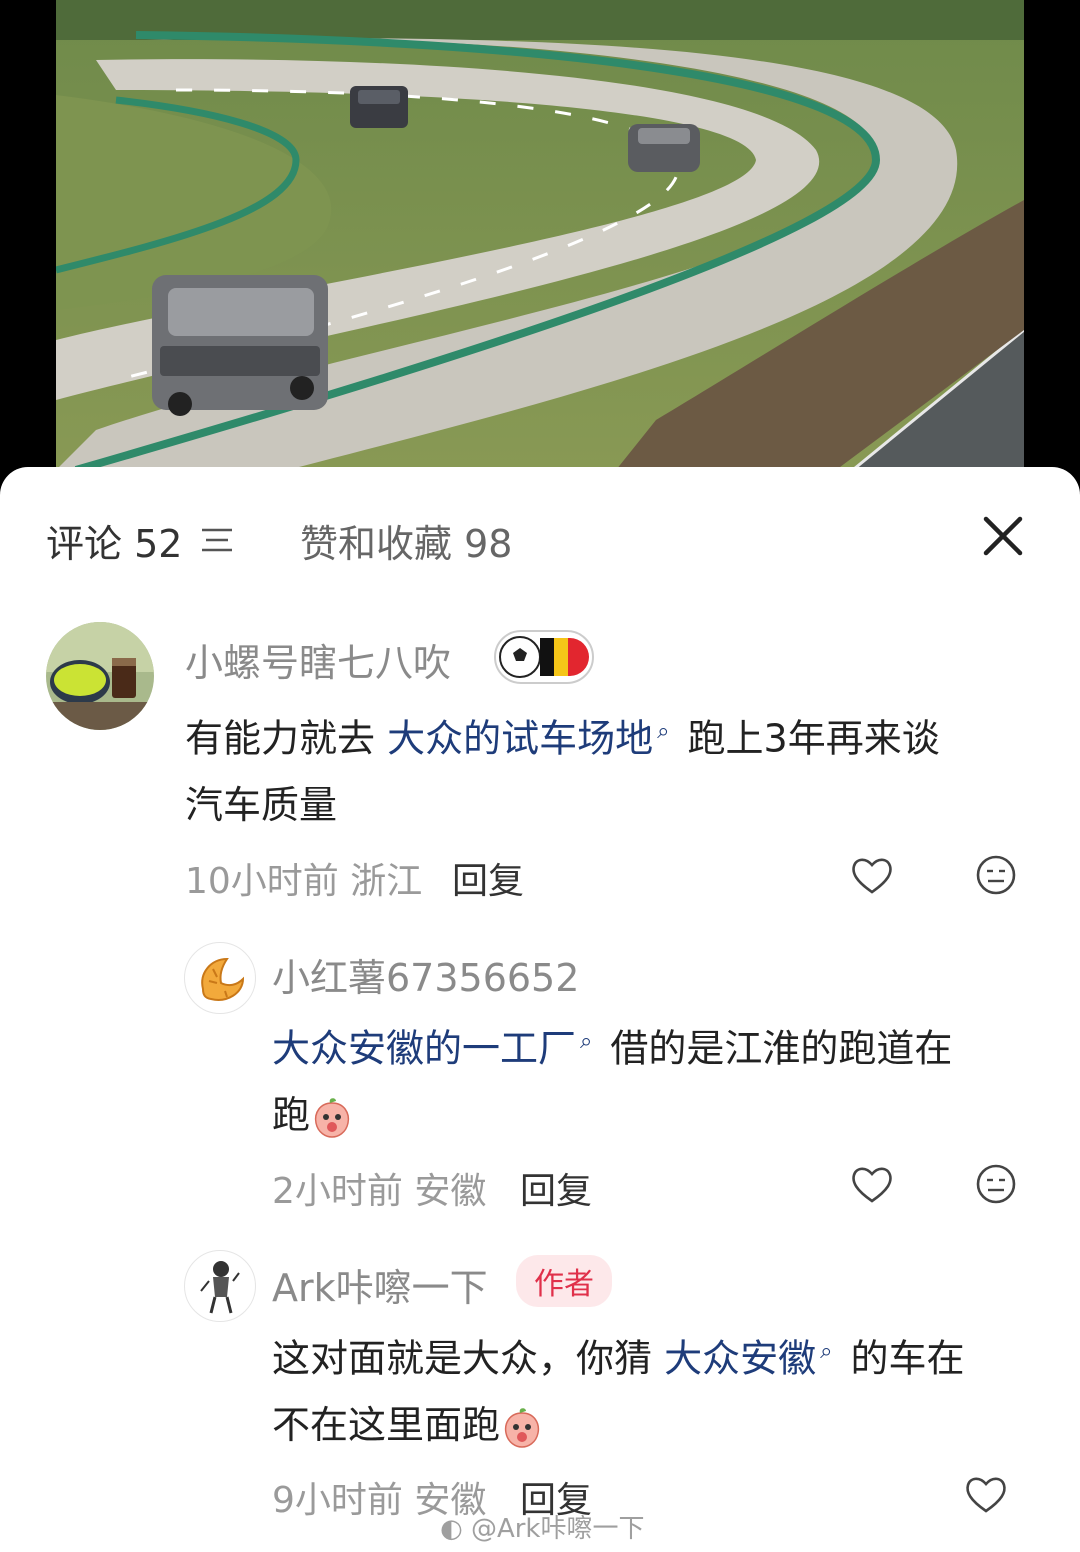 This screenshot has width=1080, height=1552. I want to click on comment-meta: 2小时前 安徽, so click(379, 1188).